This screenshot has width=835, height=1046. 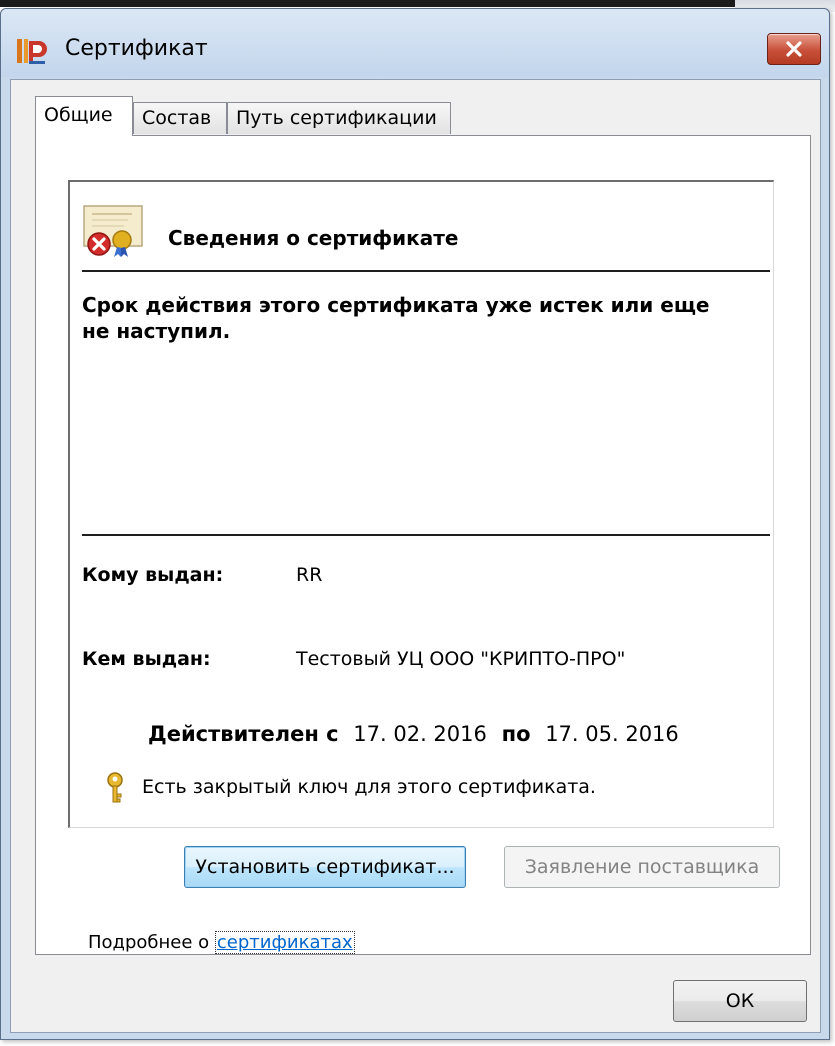 What do you see at coordinates (336, 118) in the screenshot?
I see `tab-certification-path-label: Путь сертификации` at bounding box center [336, 118].